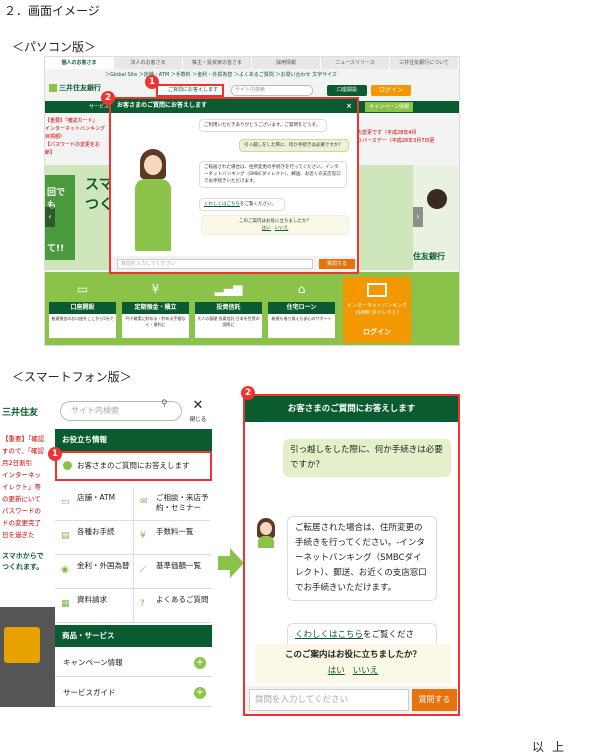  I want to click on section-products: 商品・サービス, so click(133, 636).